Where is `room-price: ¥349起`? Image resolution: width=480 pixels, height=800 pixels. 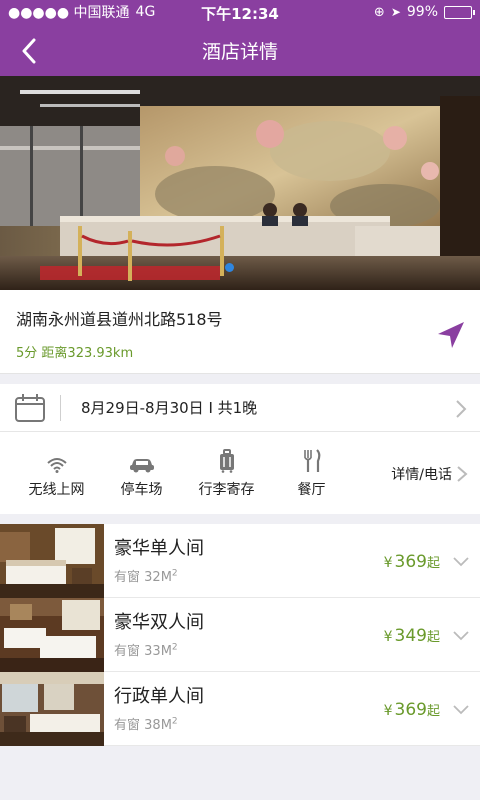 room-price: ¥349起 is located at coordinates (412, 636).